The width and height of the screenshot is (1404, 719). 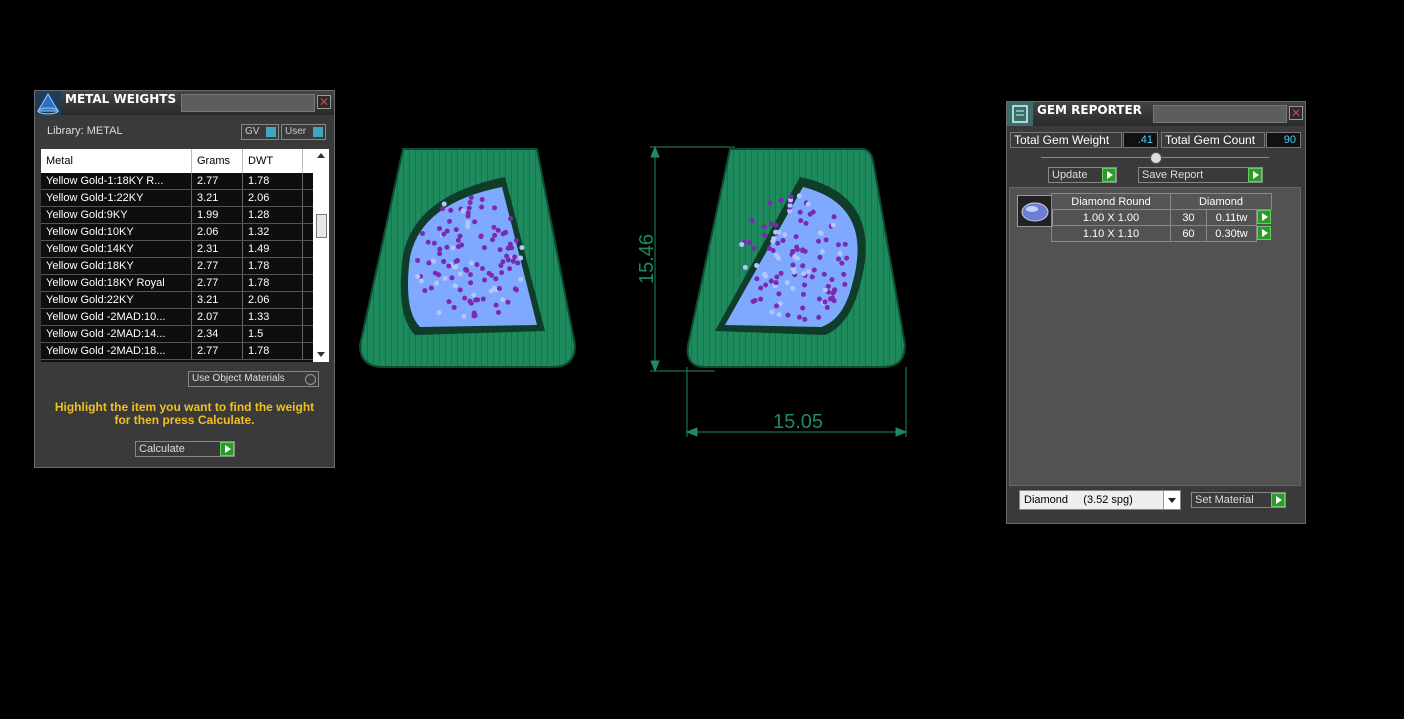 What do you see at coordinates (180, 317) in the screenshot?
I see `table-row: Yellow Gold -2MAD:10... 2.07 1.33` at bounding box center [180, 317].